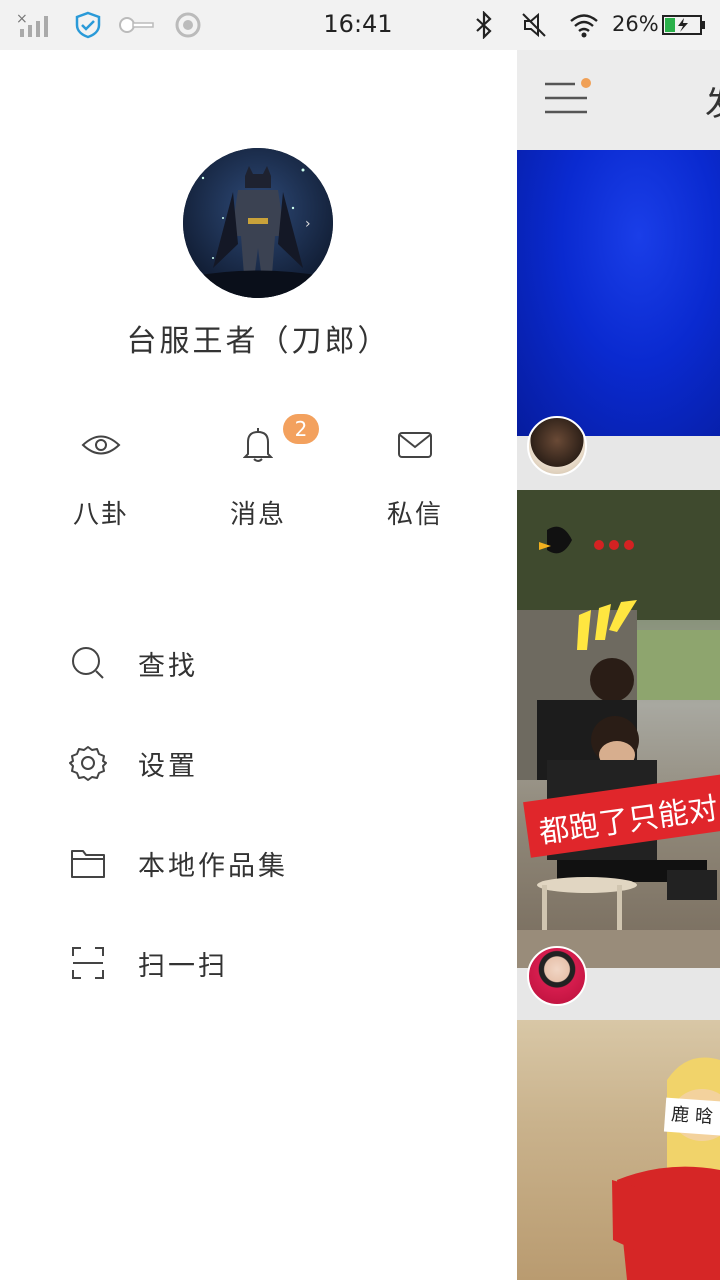  What do you see at coordinates (484, 25) in the screenshot?
I see `bluetooth-icon` at bounding box center [484, 25].